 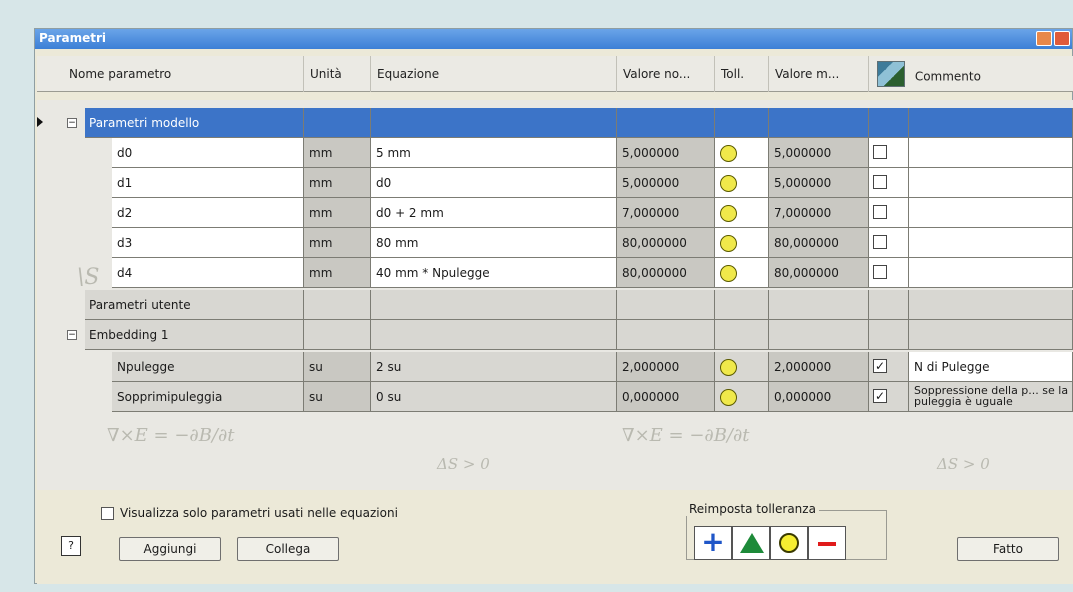 What do you see at coordinates (208, 397) in the screenshot?
I see `param-name-cell: Sopprimipuleggia` at bounding box center [208, 397].